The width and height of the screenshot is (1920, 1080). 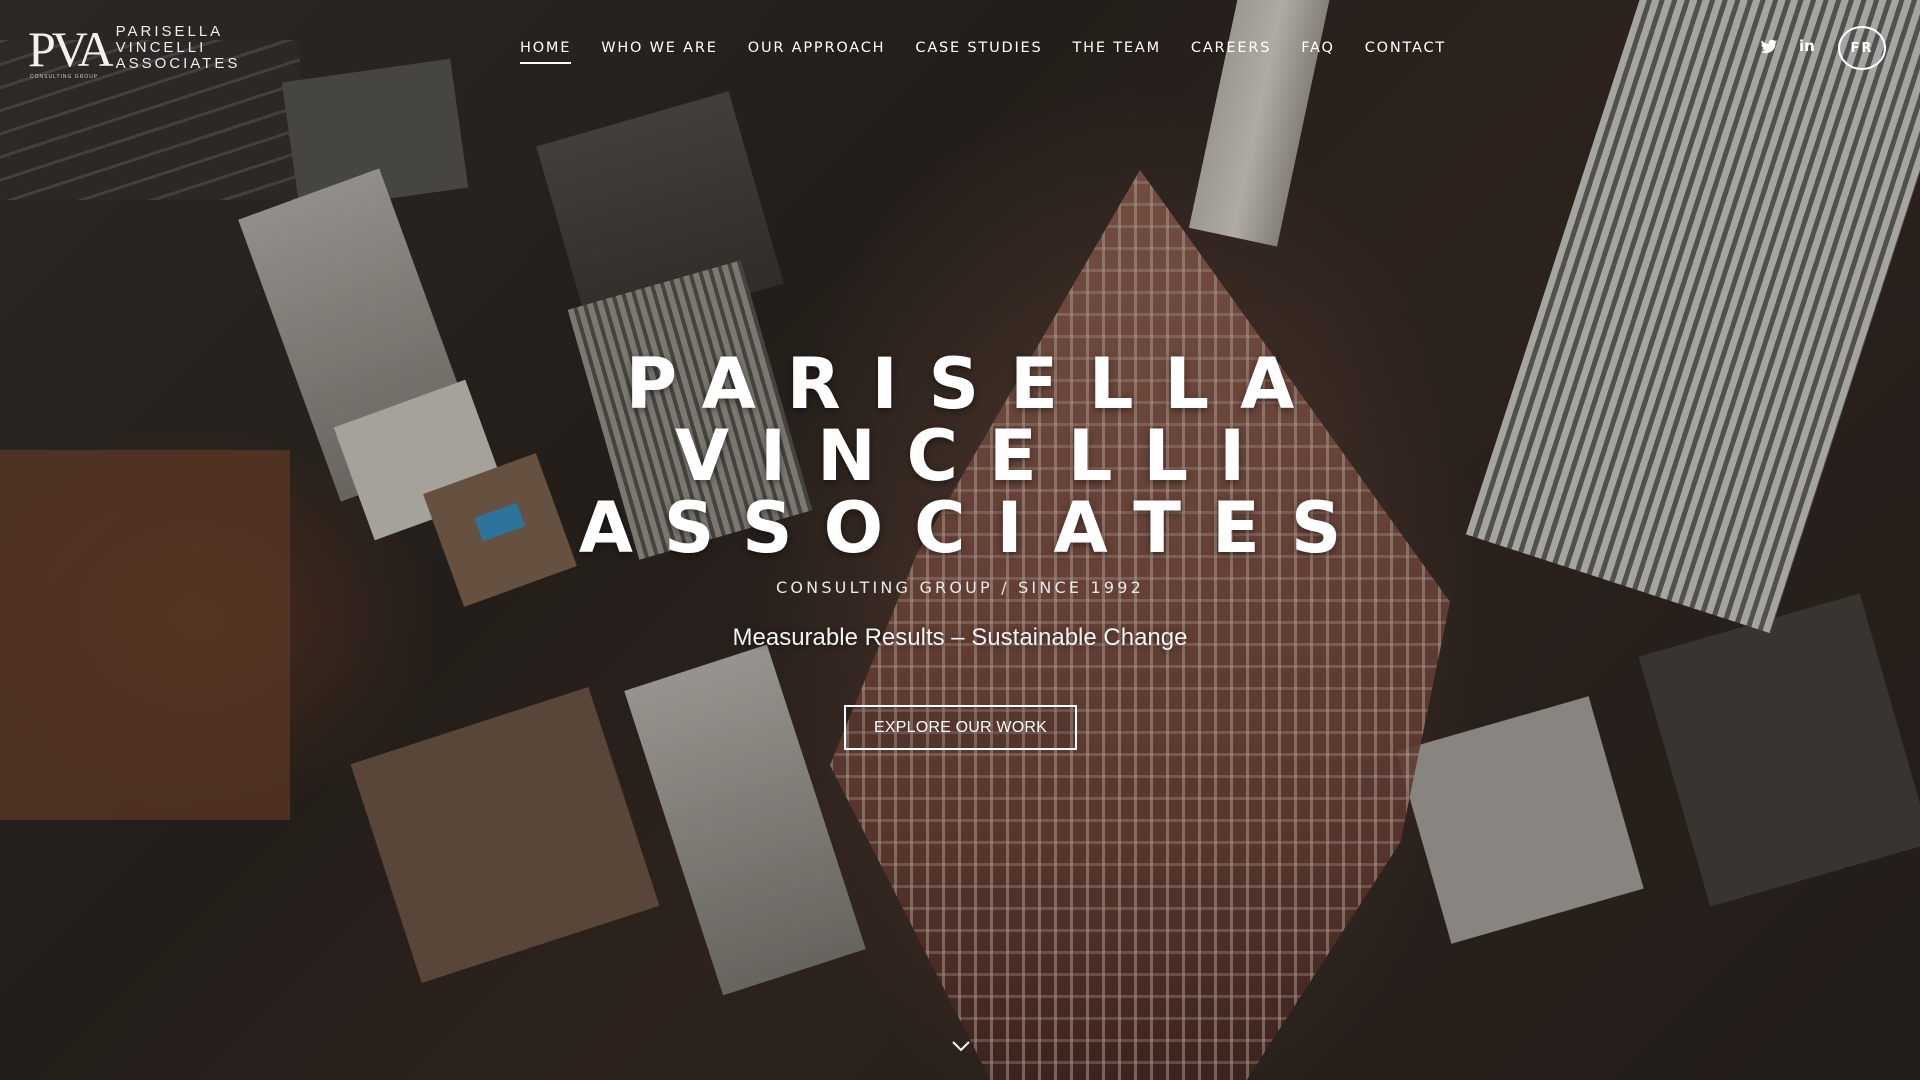 What do you see at coordinates (169, 31) in the screenshot?
I see `logo-line: PARISELLA` at bounding box center [169, 31].